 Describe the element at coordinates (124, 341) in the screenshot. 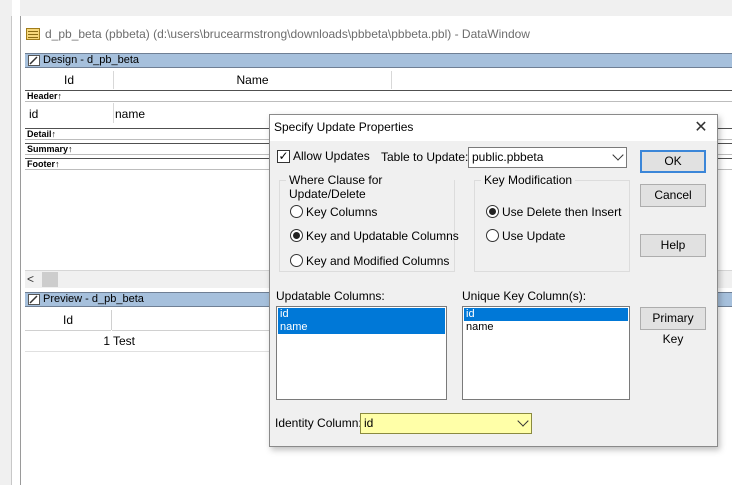

I see `preview-cell-name: Test` at that location.